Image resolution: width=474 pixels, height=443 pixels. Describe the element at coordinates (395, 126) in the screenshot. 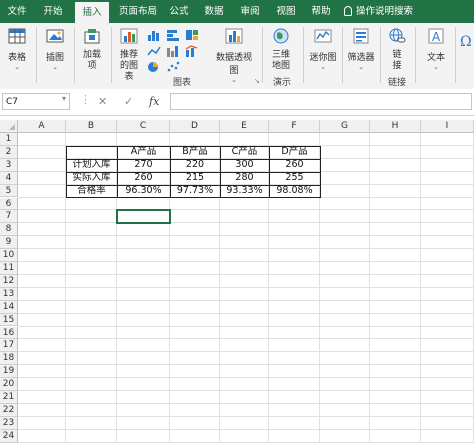

I see `column-header-h: H` at that location.